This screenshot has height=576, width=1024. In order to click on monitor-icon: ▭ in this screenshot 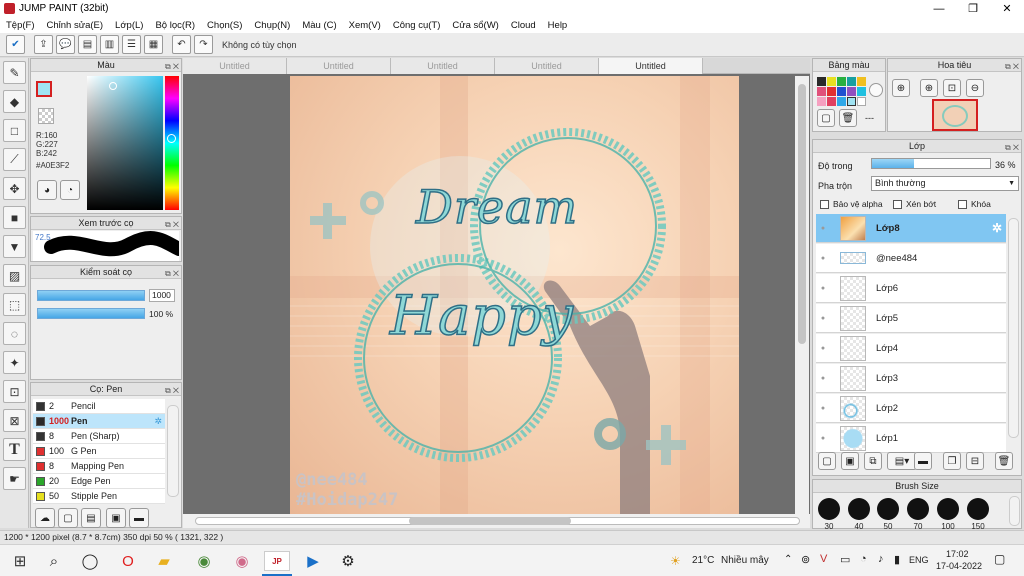, I will do `click(845, 559)`.